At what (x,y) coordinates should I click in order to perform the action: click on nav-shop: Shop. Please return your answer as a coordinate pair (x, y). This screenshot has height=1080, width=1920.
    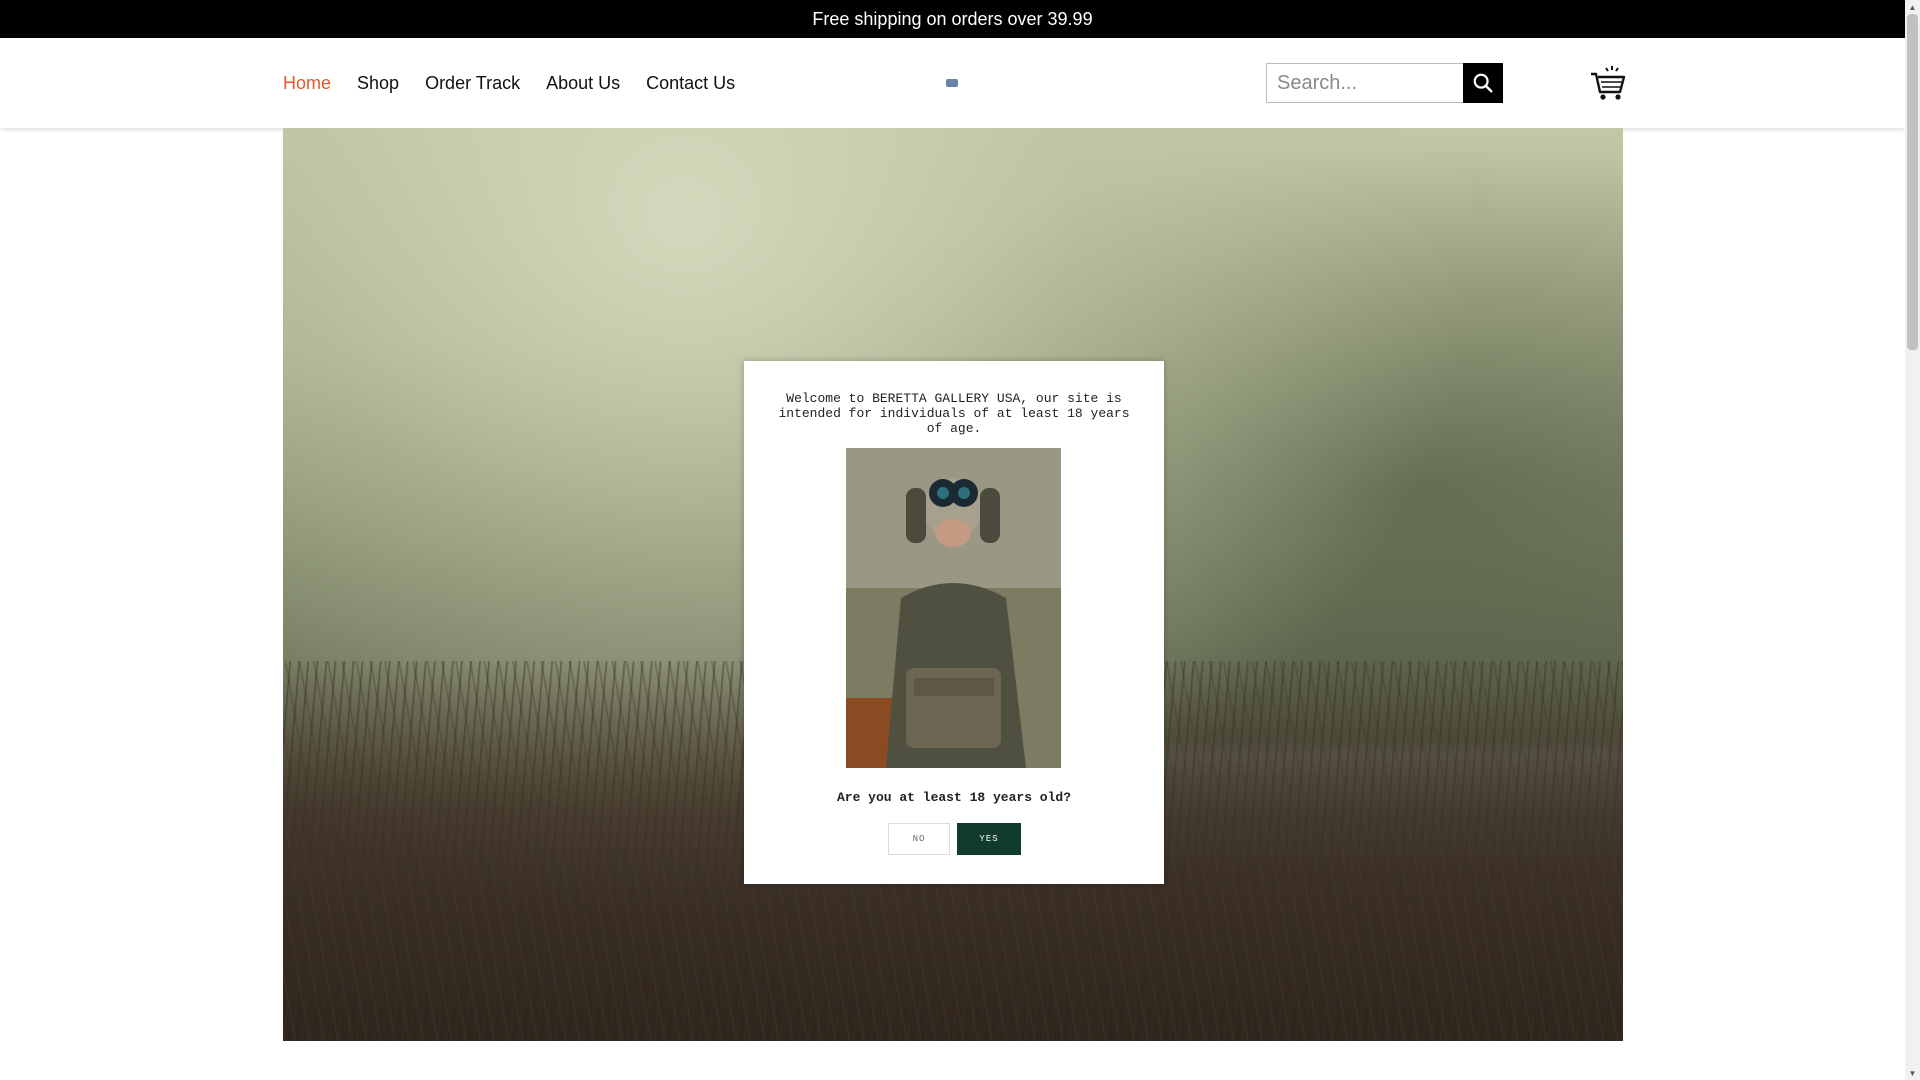
    Looking at the image, I should click on (378, 83).